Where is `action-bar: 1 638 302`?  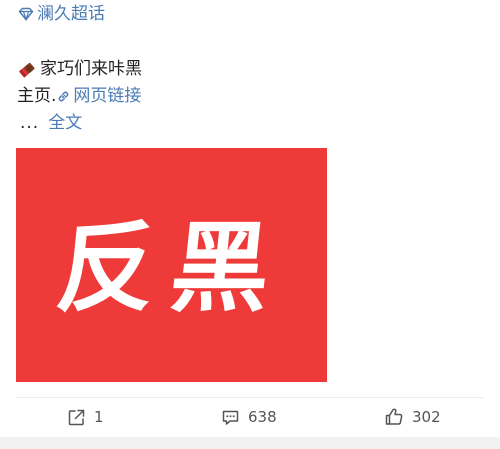 action-bar: 1 638 302 is located at coordinates (250, 417).